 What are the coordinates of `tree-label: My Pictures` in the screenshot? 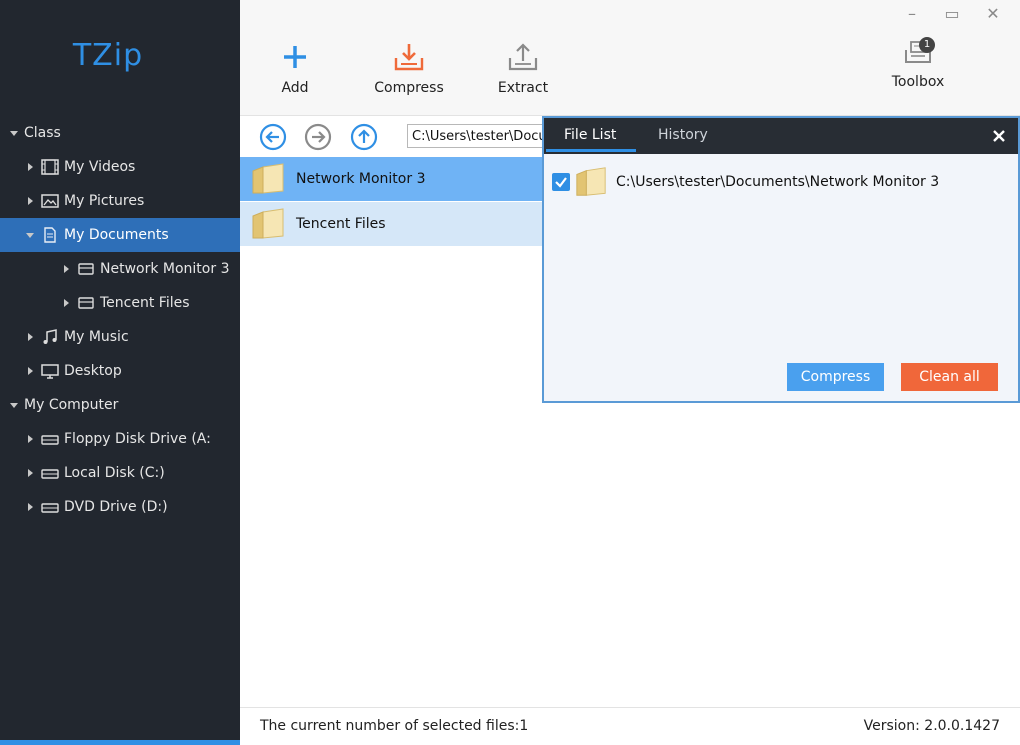 It's located at (104, 201).